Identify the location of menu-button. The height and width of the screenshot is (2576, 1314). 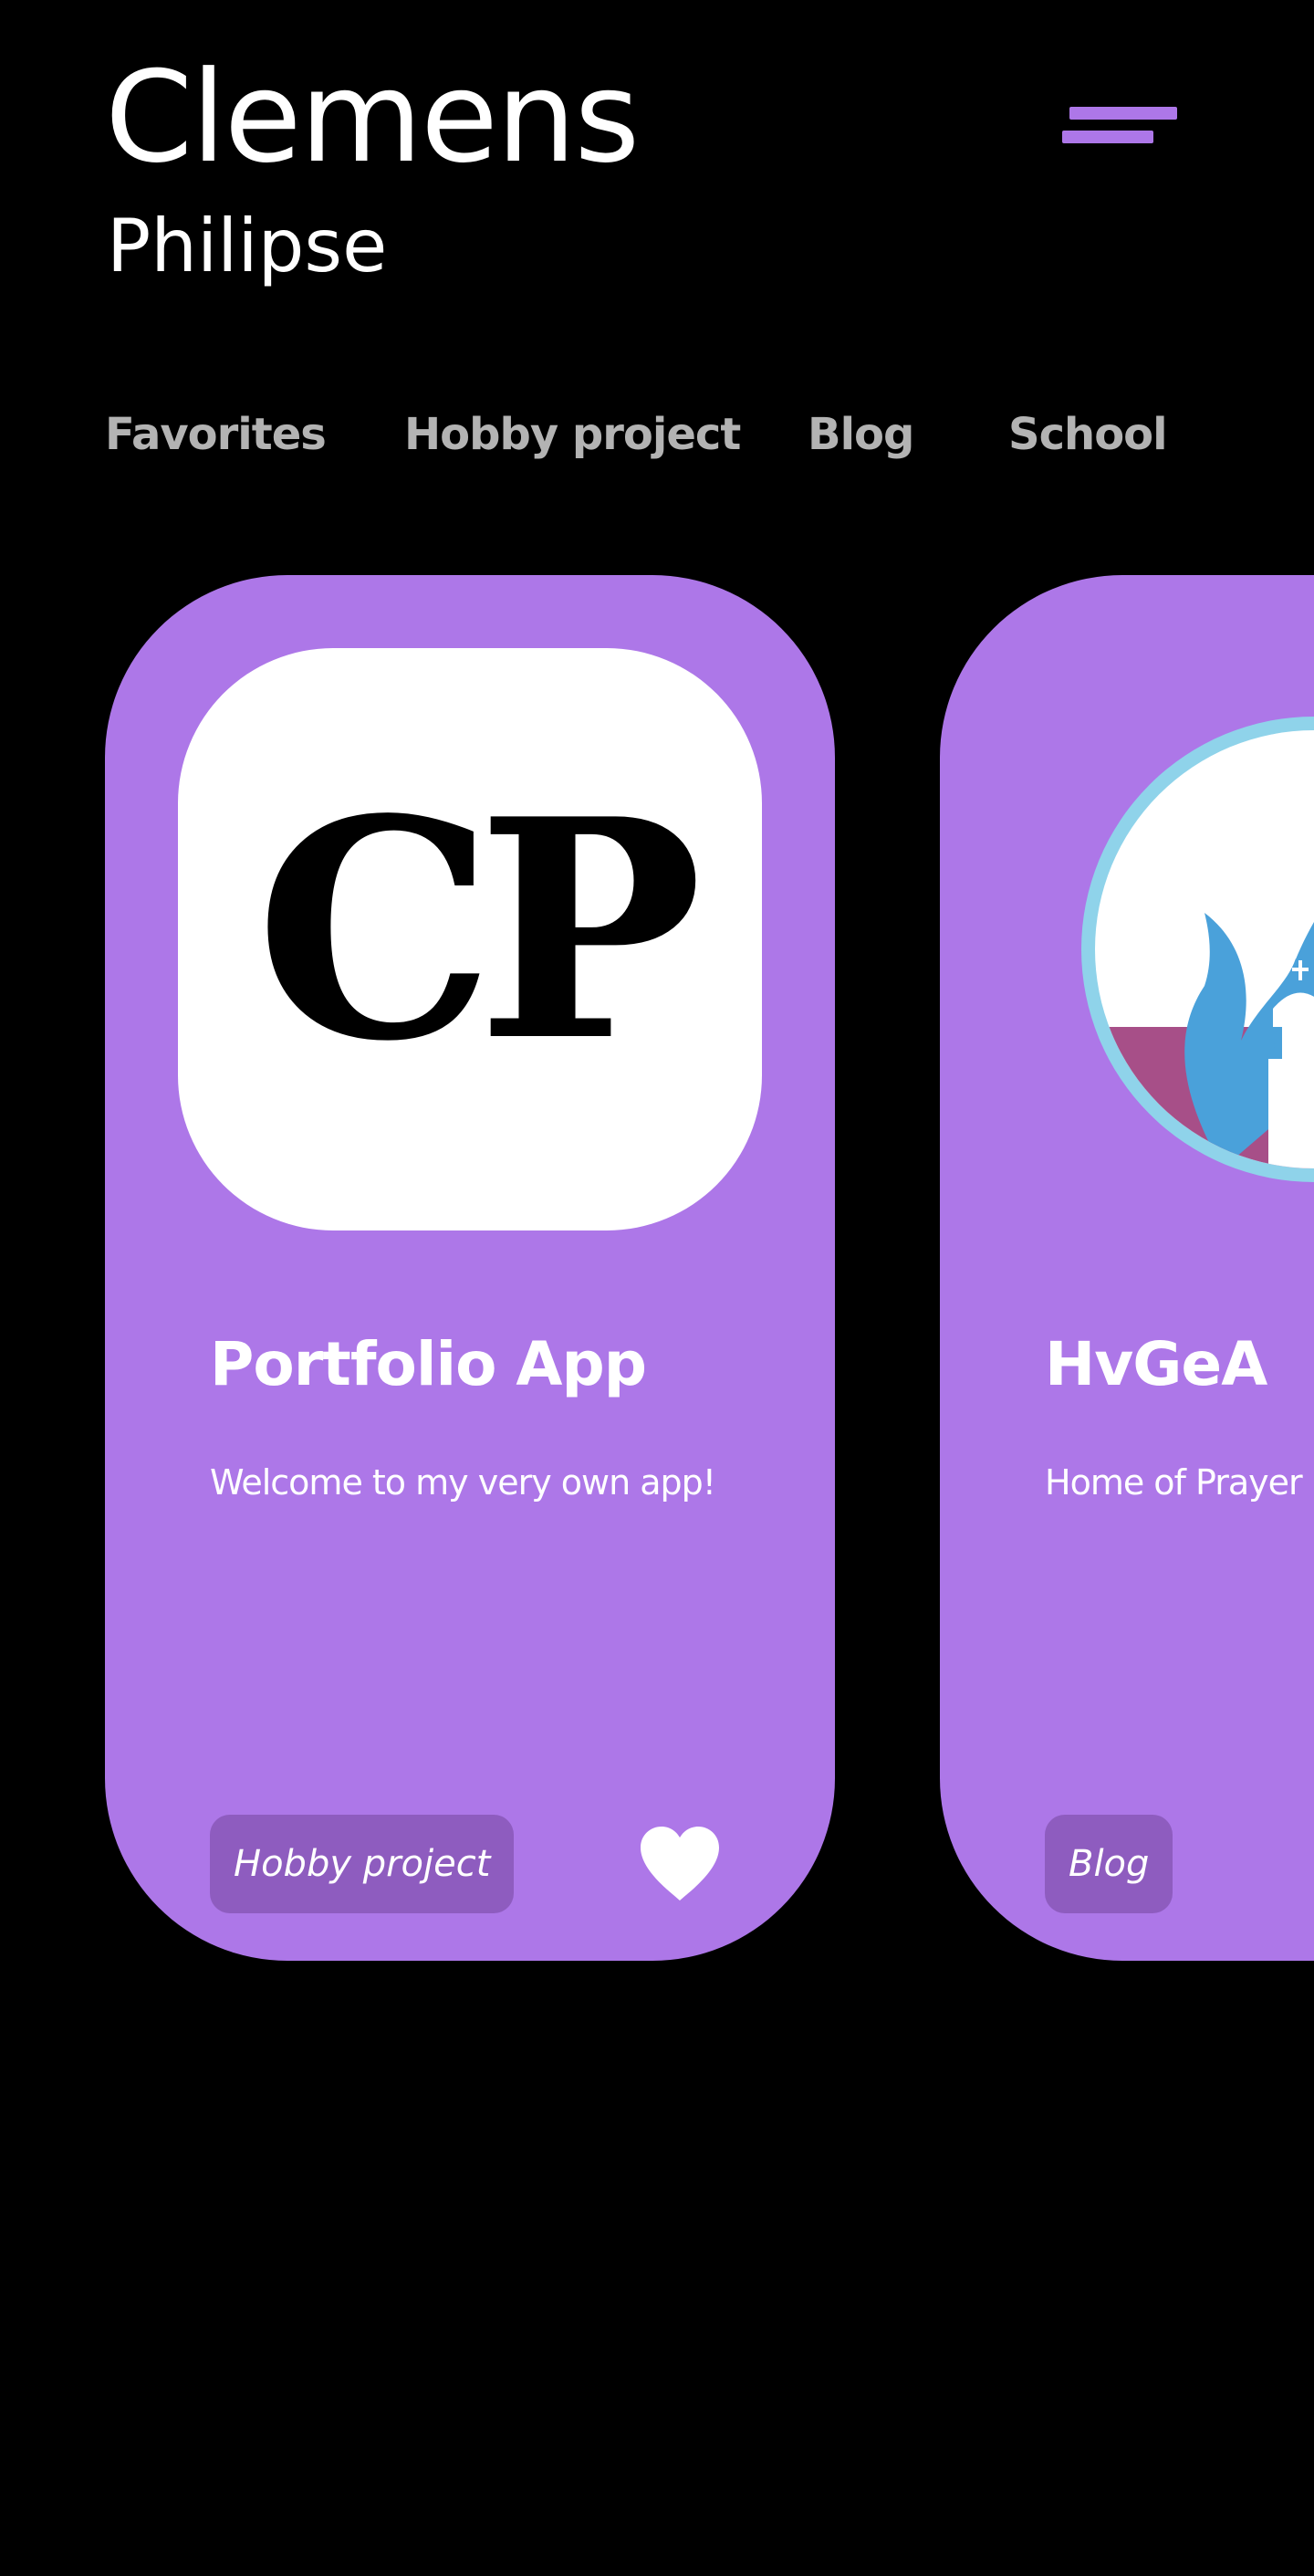
(1122, 128).